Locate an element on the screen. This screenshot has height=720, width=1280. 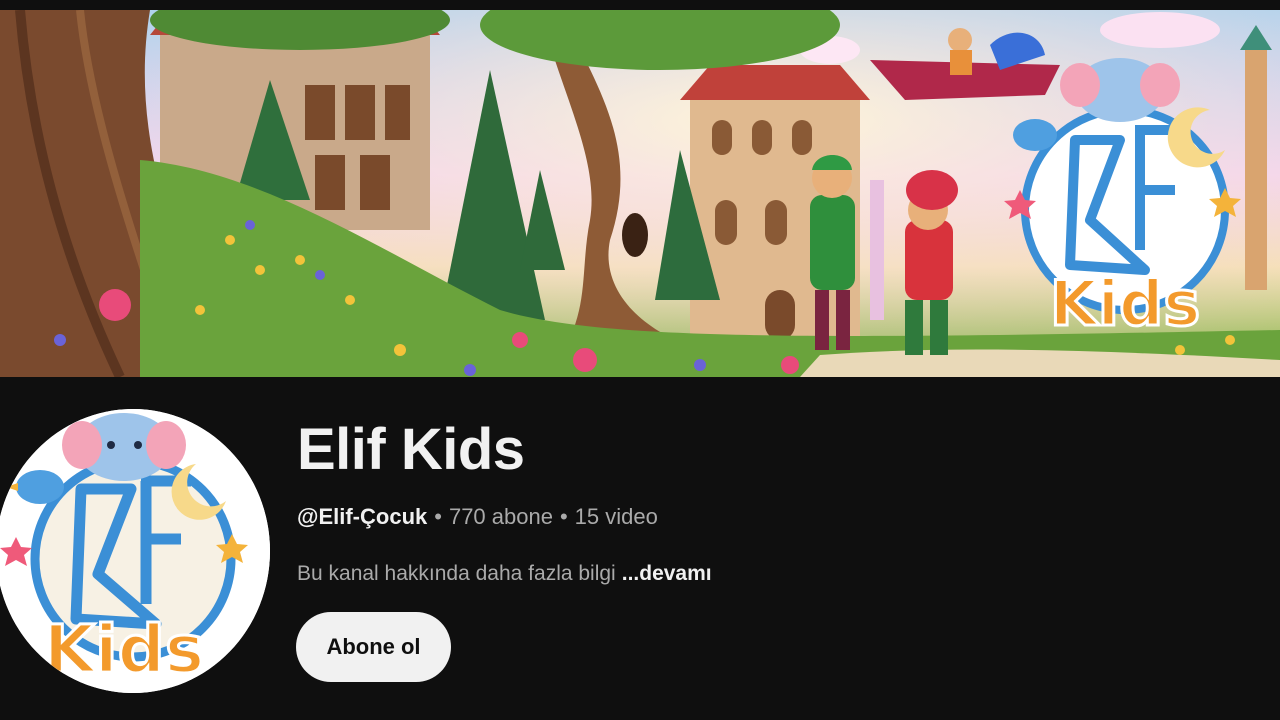
video-count: 15 video is located at coordinates (616, 516).